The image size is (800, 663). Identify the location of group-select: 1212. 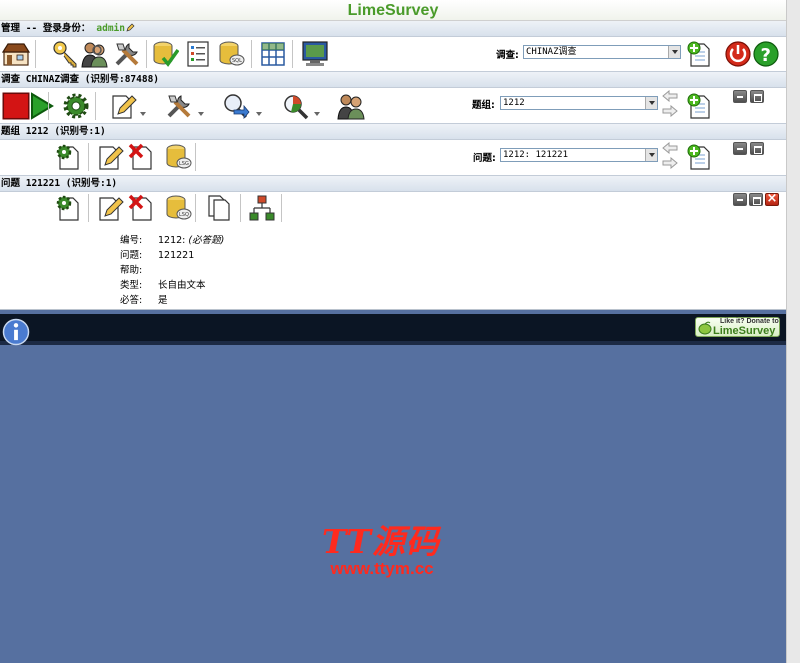
(579, 103).